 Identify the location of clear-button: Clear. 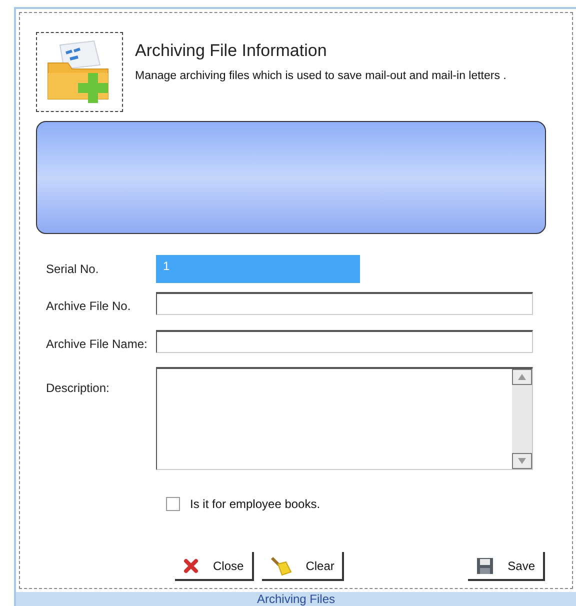
(303, 566).